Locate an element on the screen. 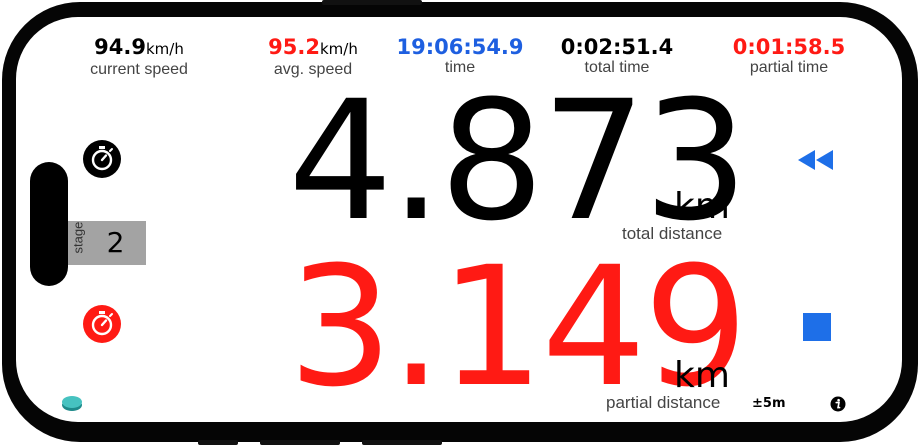 The width and height of the screenshot is (920, 446). current-speed-number: 94.9 is located at coordinates (120, 47).